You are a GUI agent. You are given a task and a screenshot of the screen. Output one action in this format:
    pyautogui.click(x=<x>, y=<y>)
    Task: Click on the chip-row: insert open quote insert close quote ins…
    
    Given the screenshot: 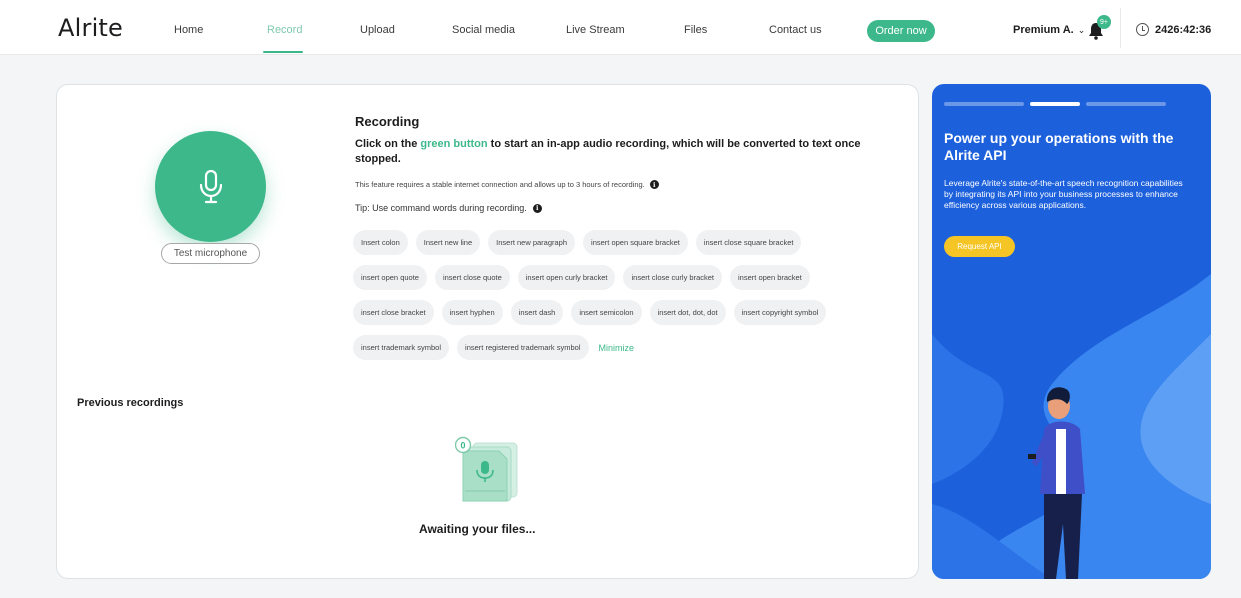 What is the action you would take?
    pyautogui.click(x=581, y=277)
    